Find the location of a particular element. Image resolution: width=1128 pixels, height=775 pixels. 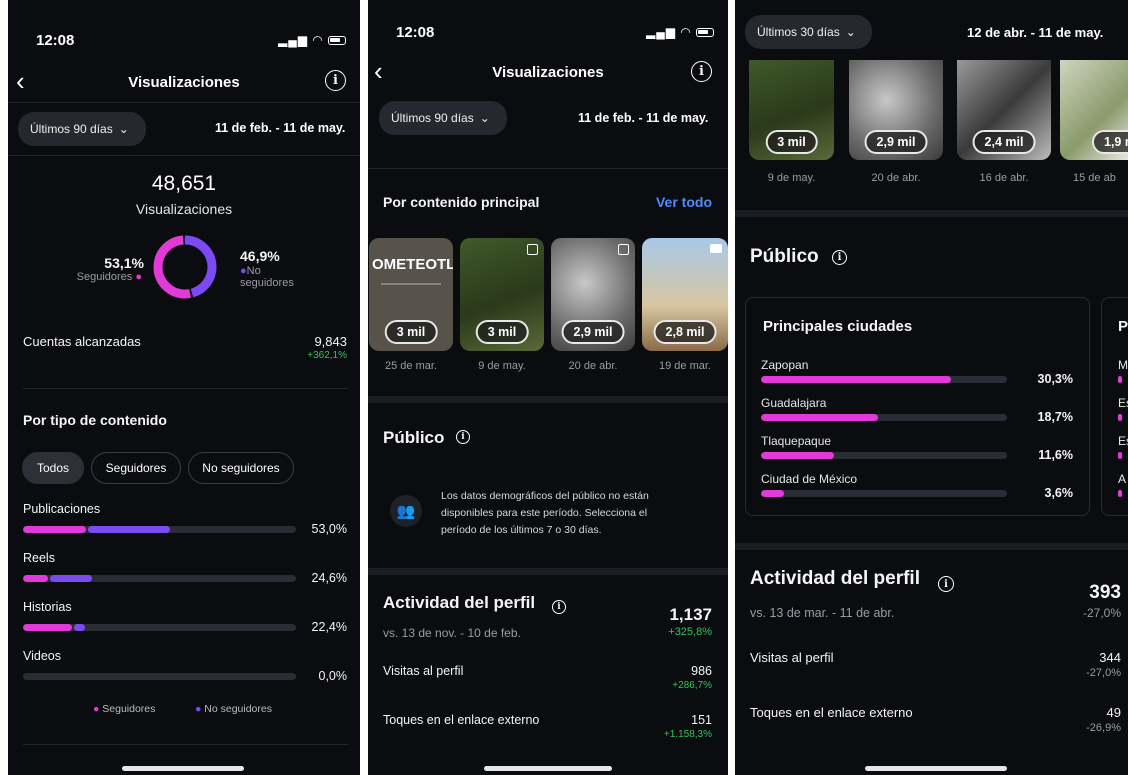

status-icons: ▂▄▆ ◠ is located at coordinates (312, 40).